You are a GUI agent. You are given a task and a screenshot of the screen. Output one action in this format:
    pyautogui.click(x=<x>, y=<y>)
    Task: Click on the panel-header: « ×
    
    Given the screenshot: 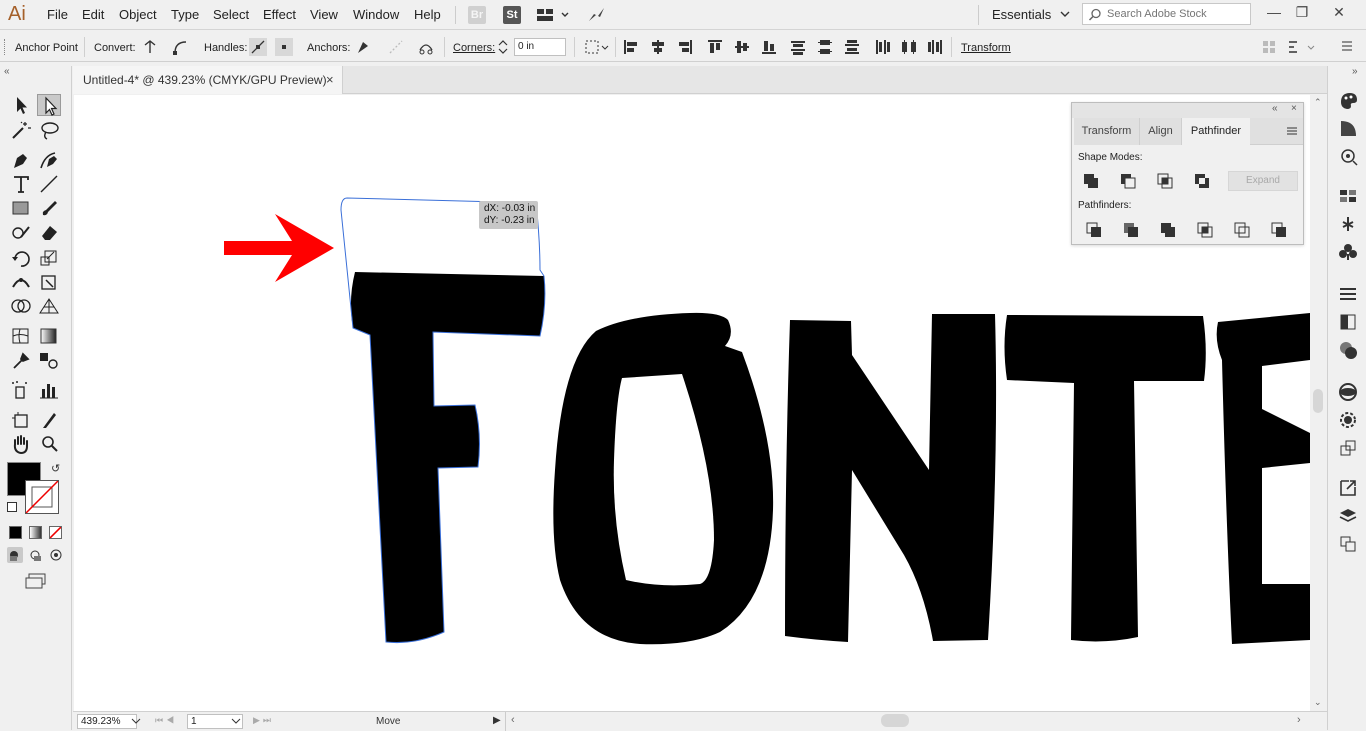 What is the action you would take?
    pyautogui.click(x=1187, y=110)
    